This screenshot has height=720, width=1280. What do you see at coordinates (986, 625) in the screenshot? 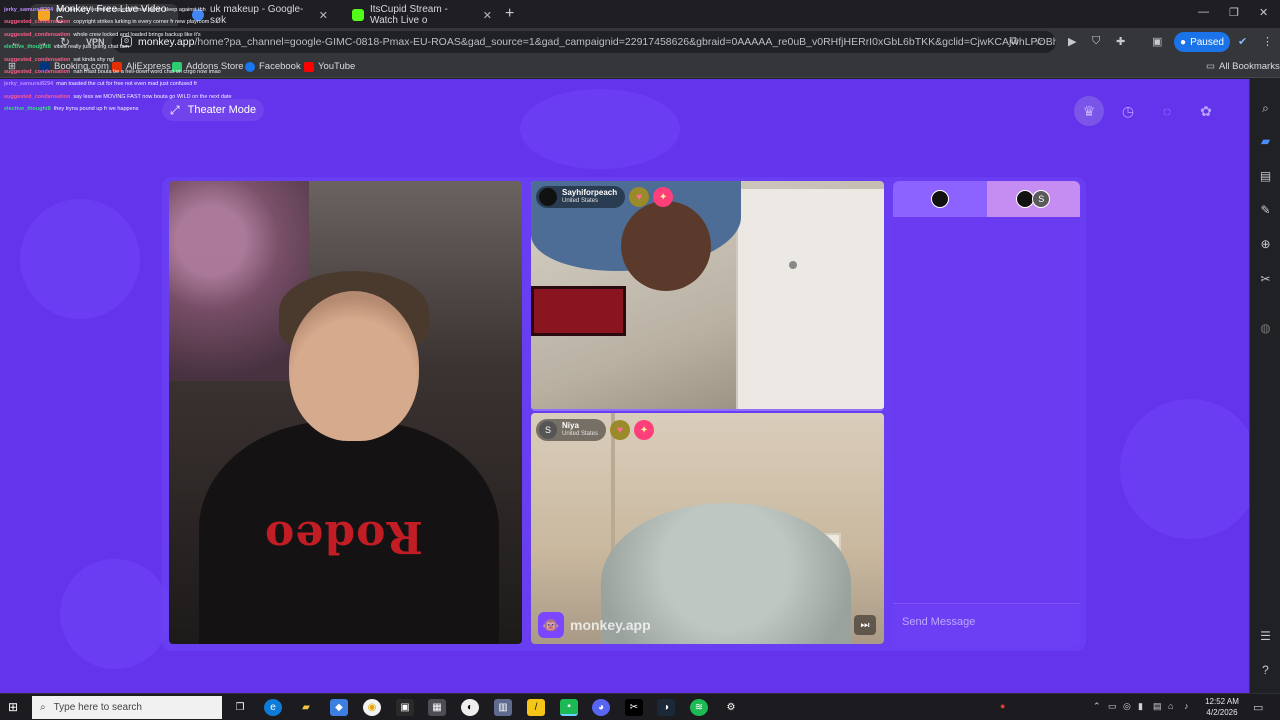
I see `send-message-input: Send Message` at bounding box center [986, 625].